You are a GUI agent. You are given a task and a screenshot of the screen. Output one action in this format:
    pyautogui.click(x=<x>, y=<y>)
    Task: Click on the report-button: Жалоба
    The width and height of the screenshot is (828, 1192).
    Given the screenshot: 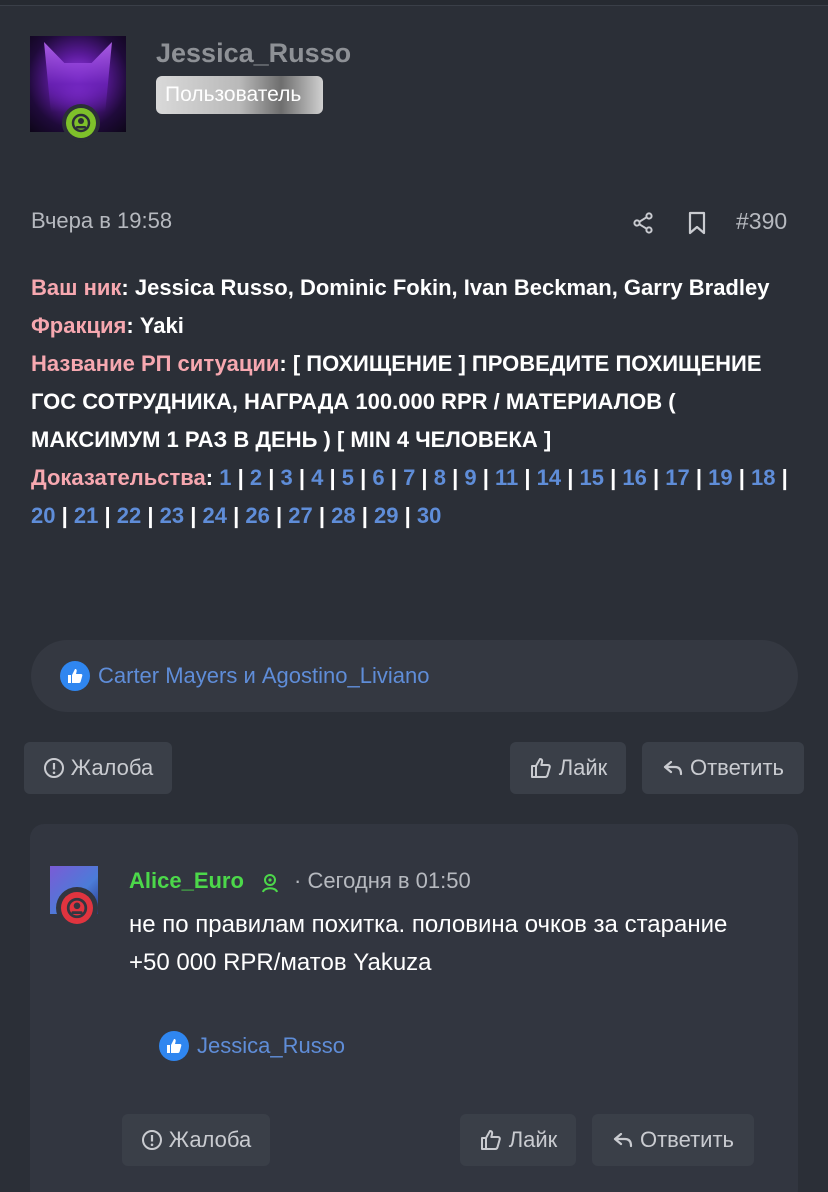 What is the action you would take?
    pyautogui.click(x=98, y=768)
    